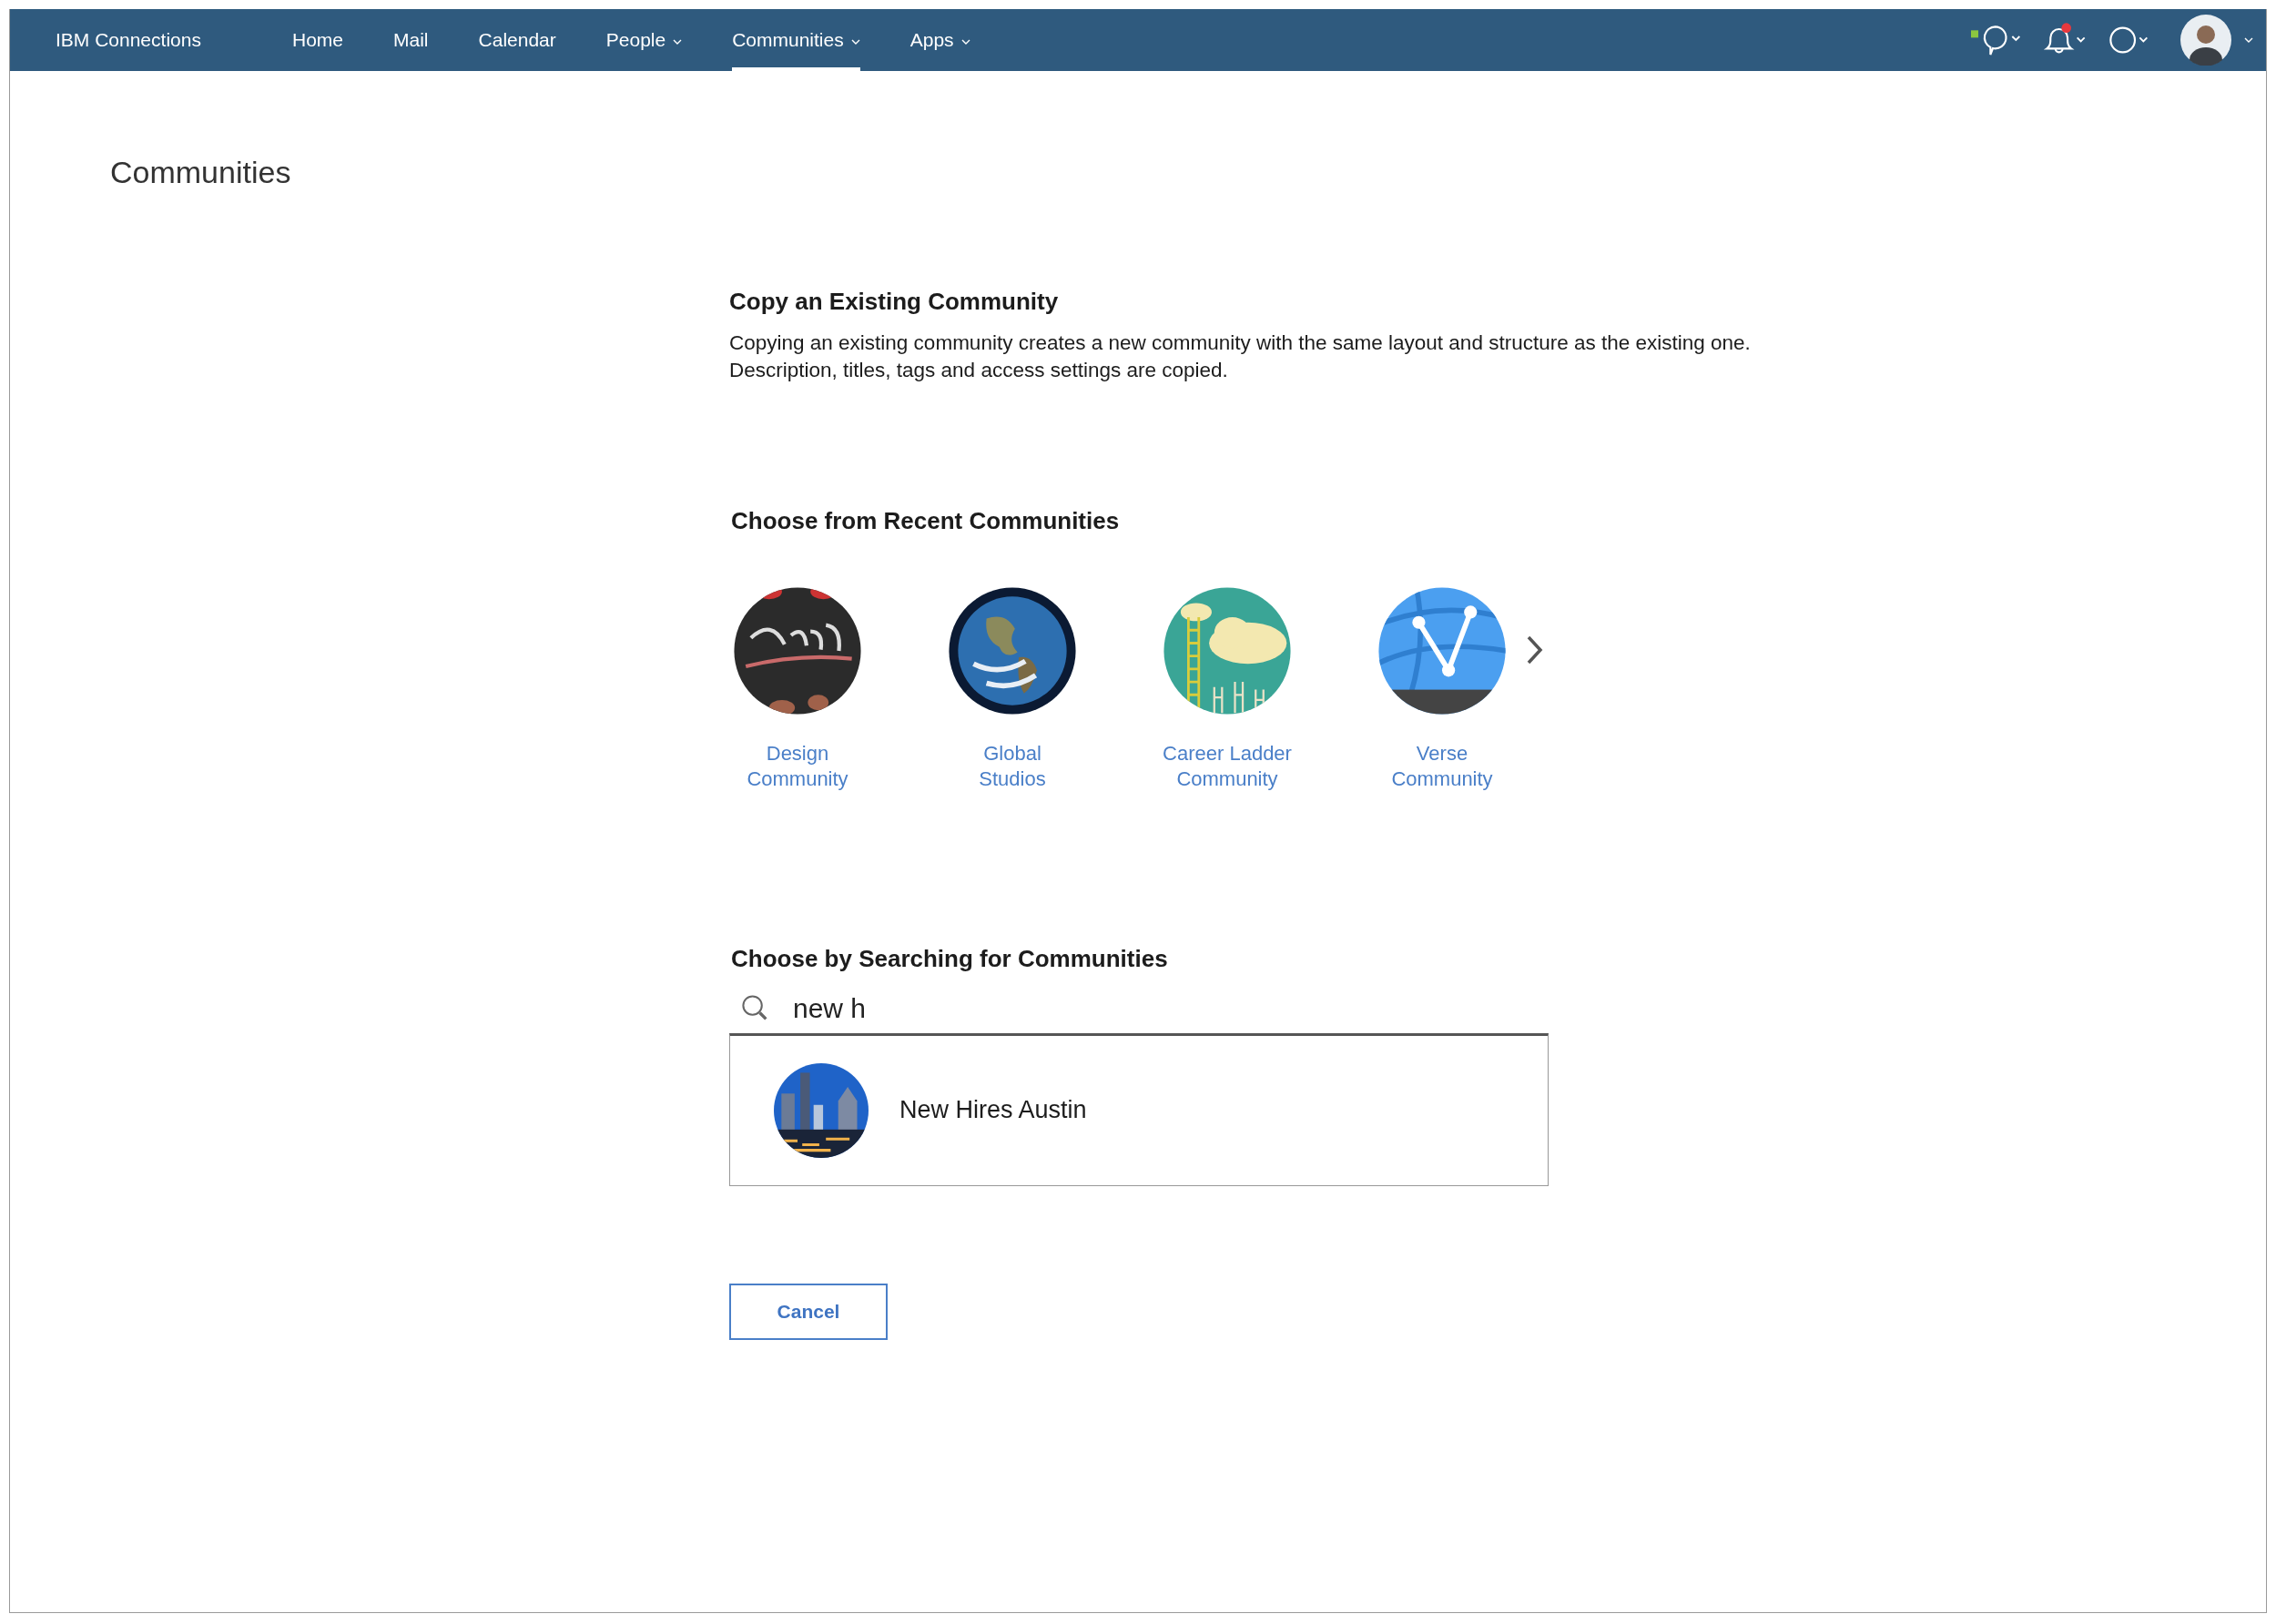 The width and height of the screenshot is (2276, 1624). I want to click on nav-tab: Mail, so click(411, 40).